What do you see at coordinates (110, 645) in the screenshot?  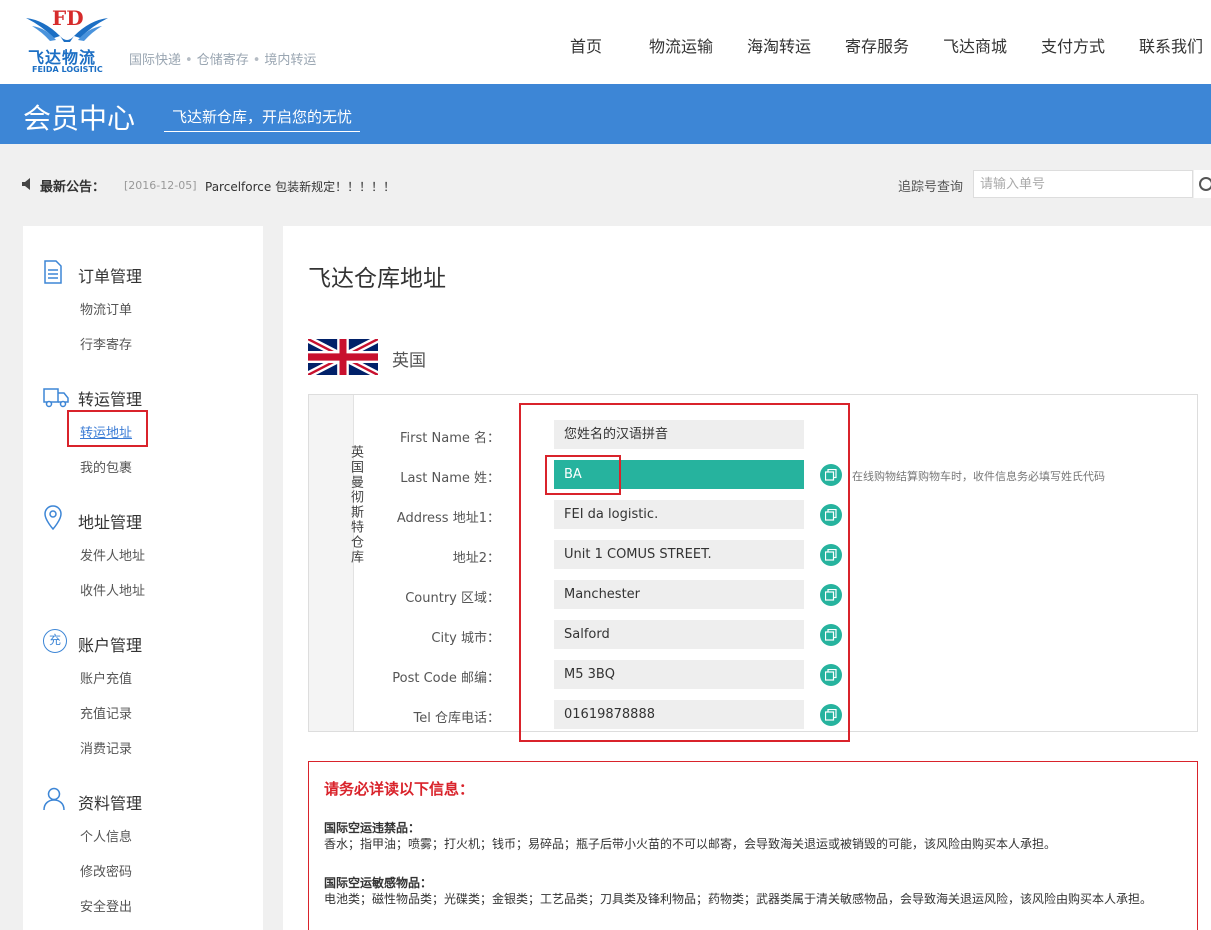 I see `sidebar-group-account: 账户管理` at bounding box center [110, 645].